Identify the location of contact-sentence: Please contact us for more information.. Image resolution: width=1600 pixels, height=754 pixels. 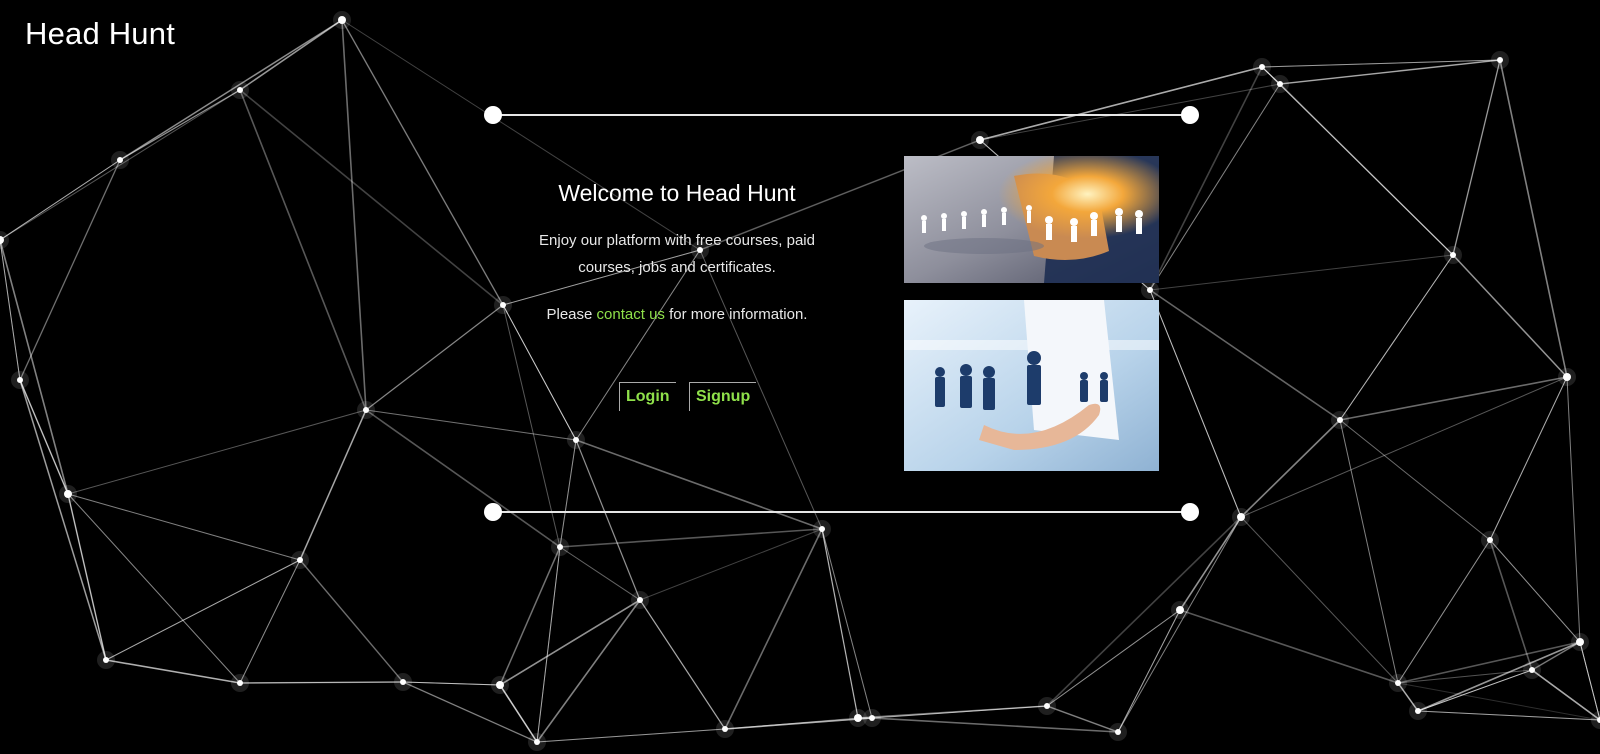
(677, 314).